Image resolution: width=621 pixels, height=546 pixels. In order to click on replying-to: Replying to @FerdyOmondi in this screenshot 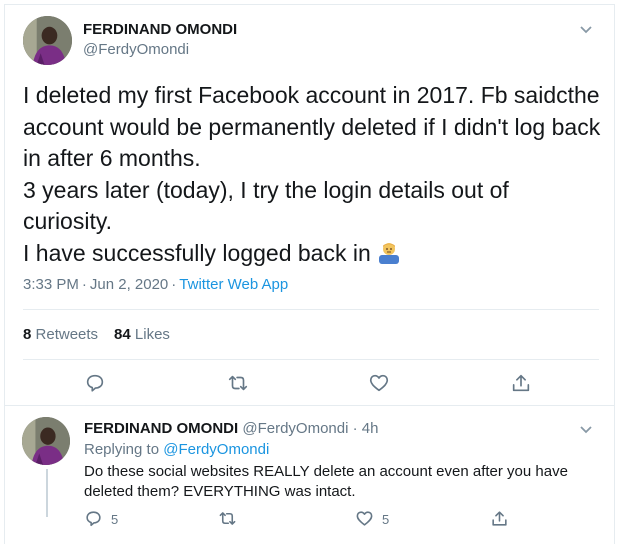, I will do `click(176, 449)`.